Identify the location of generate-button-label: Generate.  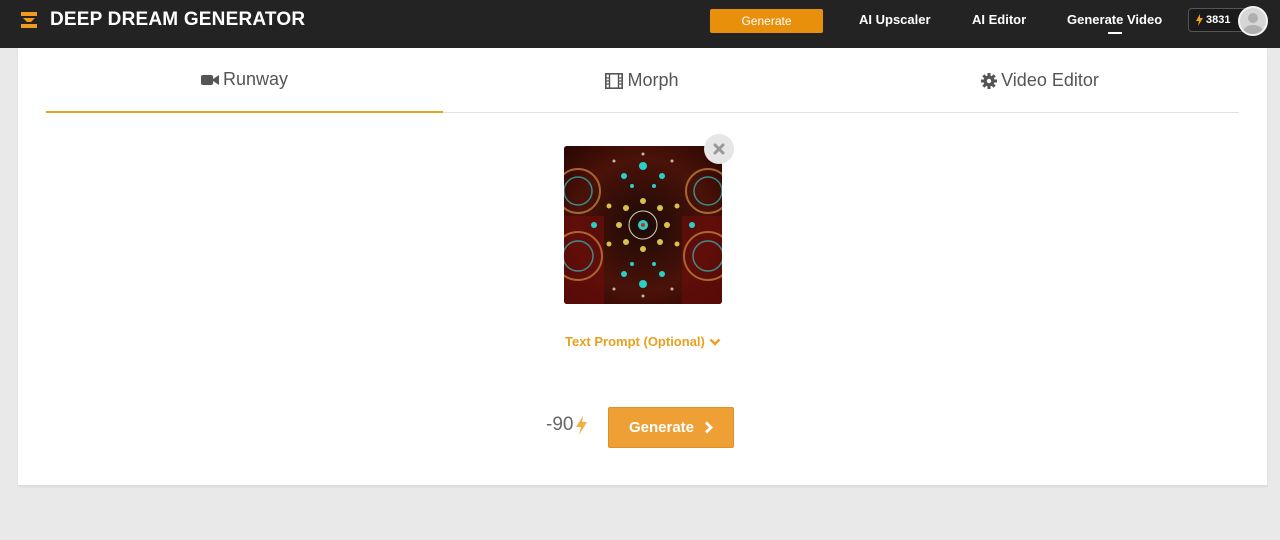
(661, 427).